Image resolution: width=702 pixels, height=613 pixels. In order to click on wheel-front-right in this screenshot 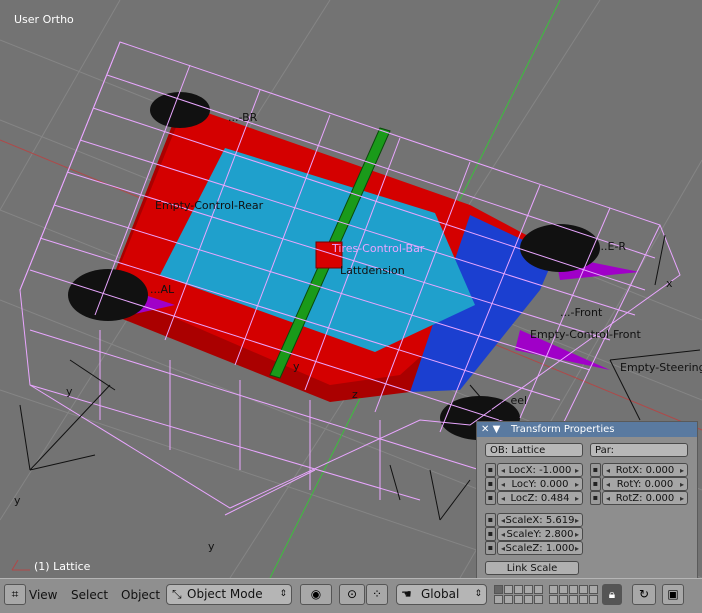, I will do `click(560, 248)`.